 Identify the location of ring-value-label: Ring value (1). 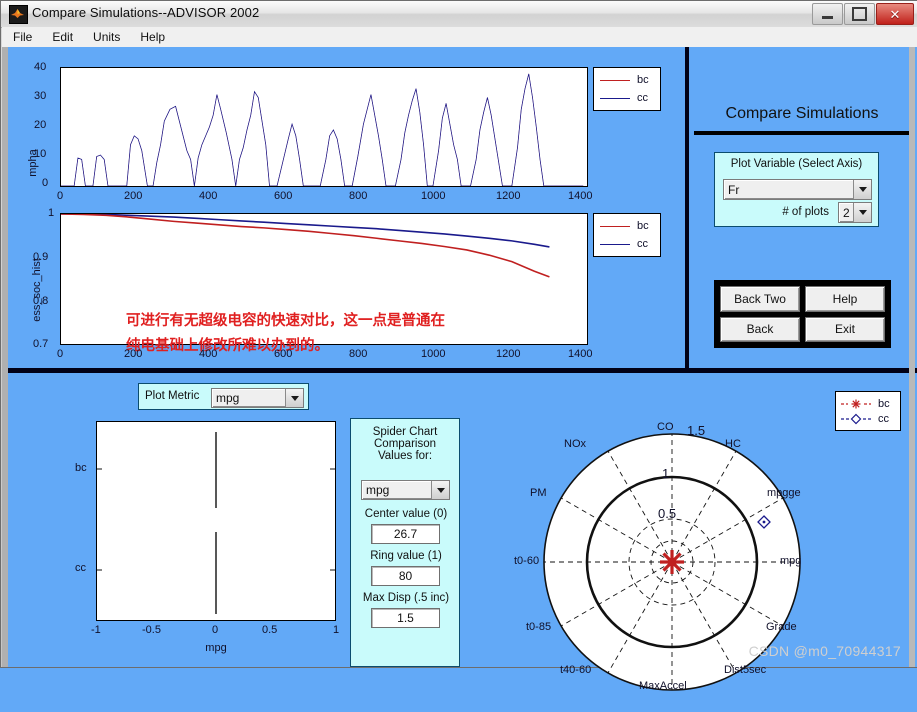
(406, 556).